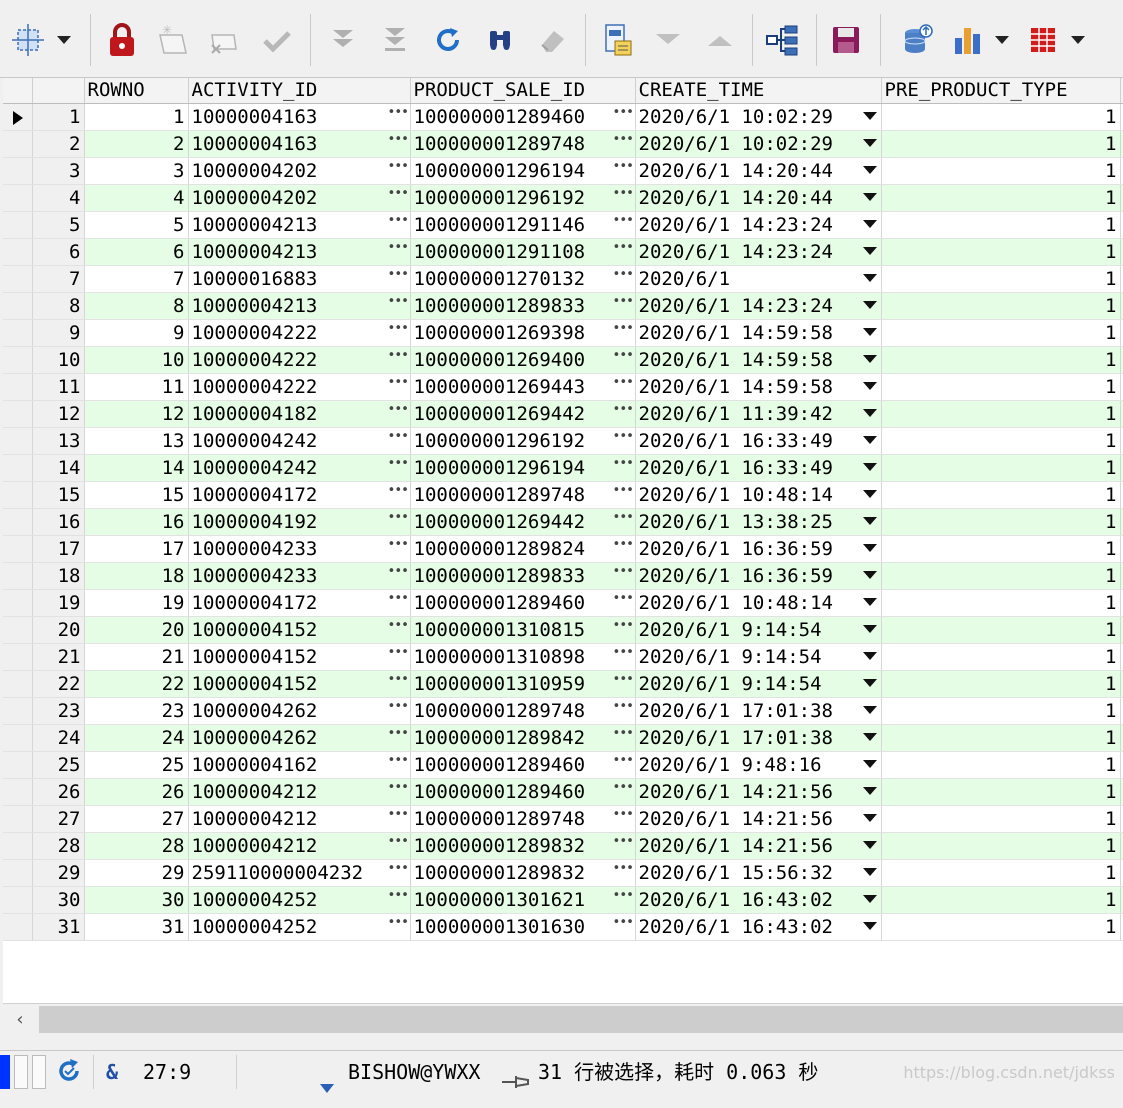 This screenshot has height=1108, width=1123. I want to click on cell-create-time: 2020/6/1 16:36:59, so click(758, 576).